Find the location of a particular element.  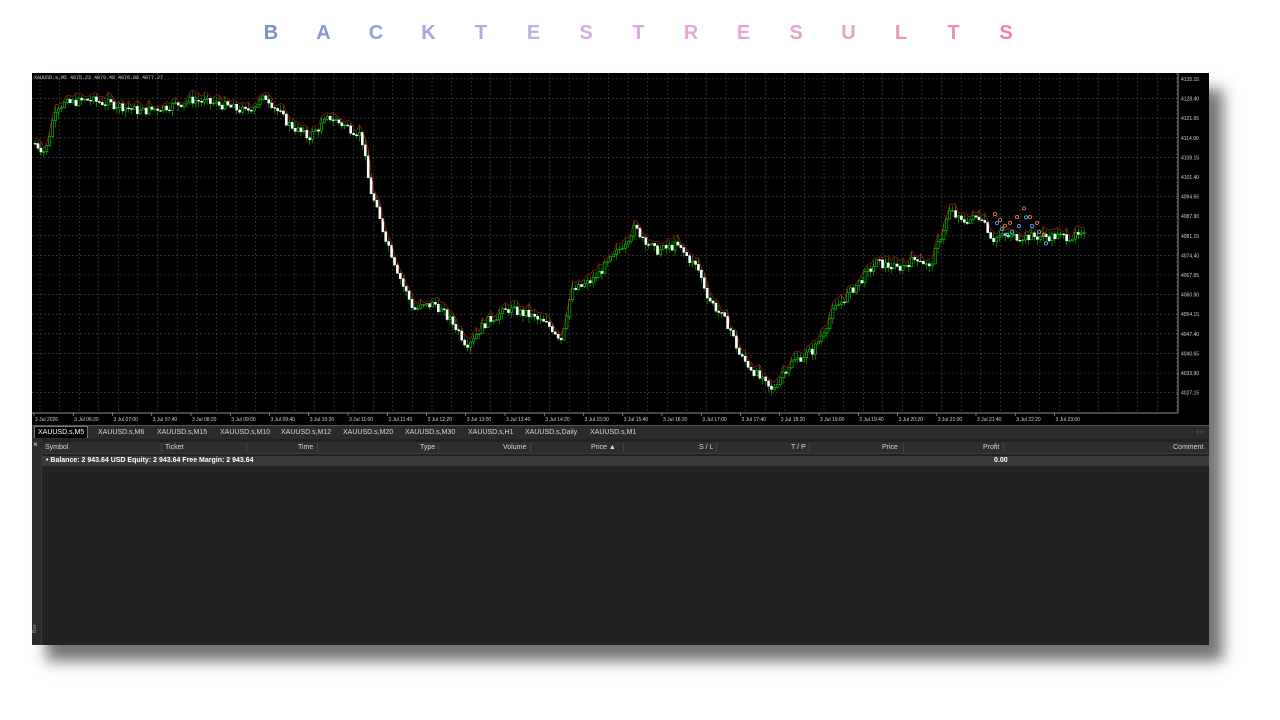

title-letter: B is located at coordinates (271, 33).